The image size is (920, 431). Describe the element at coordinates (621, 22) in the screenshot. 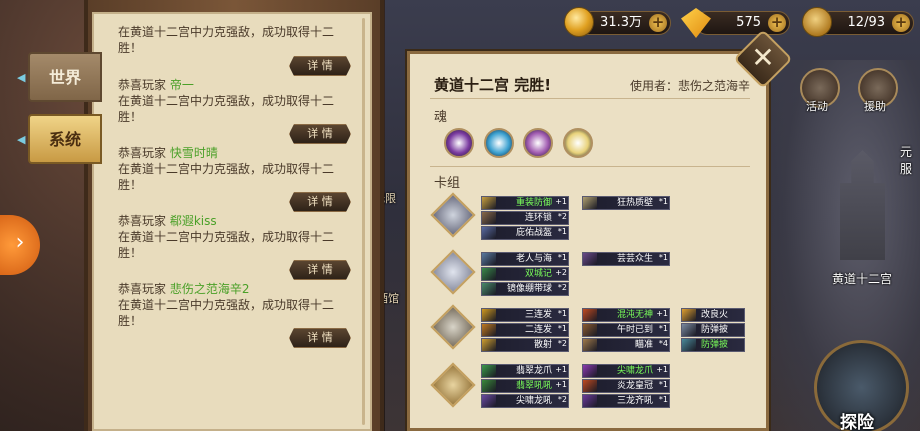

I see `gold-value: 31.3万` at that location.